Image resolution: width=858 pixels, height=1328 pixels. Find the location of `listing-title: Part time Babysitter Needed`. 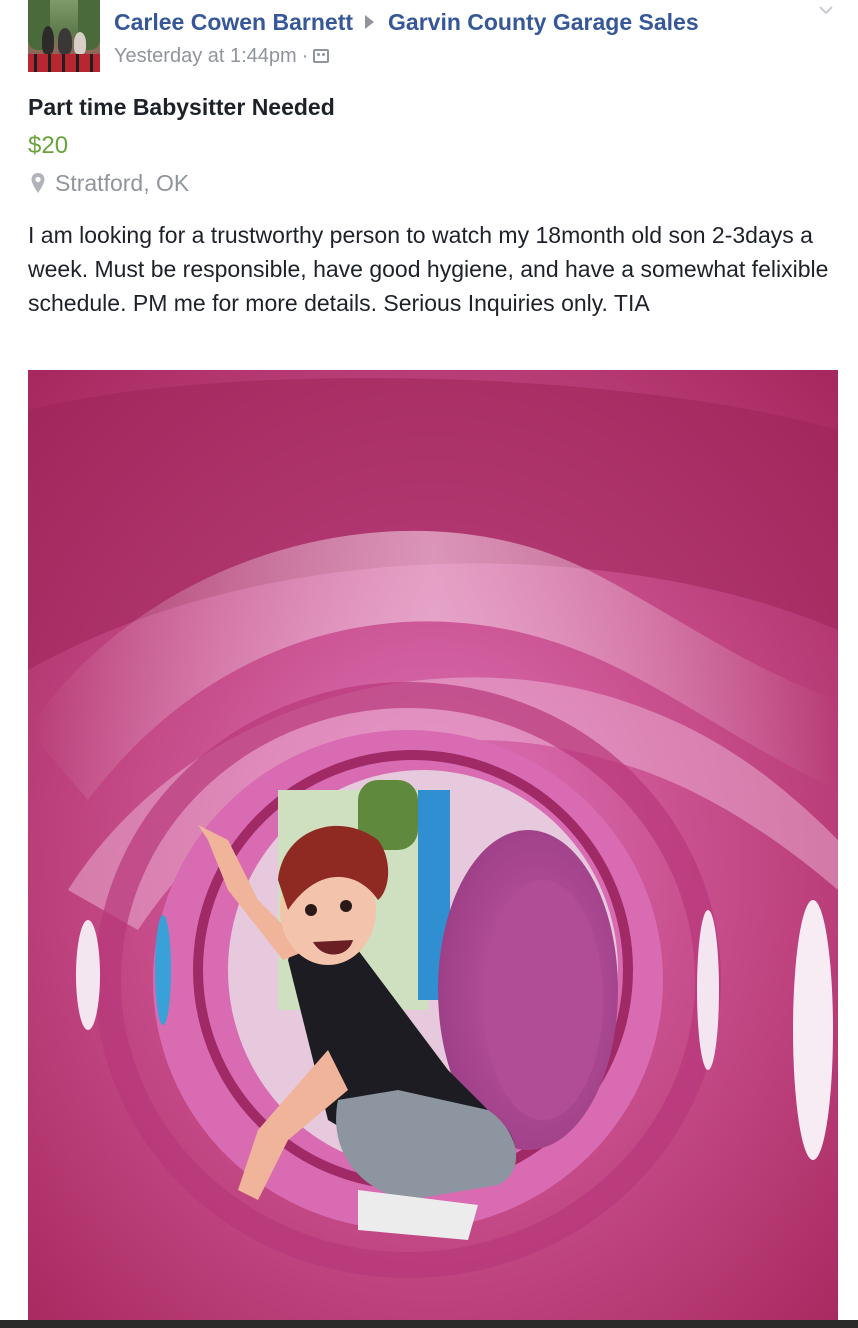

listing-title: Part time Babysitter Needed is located at coordinates (181, 107).